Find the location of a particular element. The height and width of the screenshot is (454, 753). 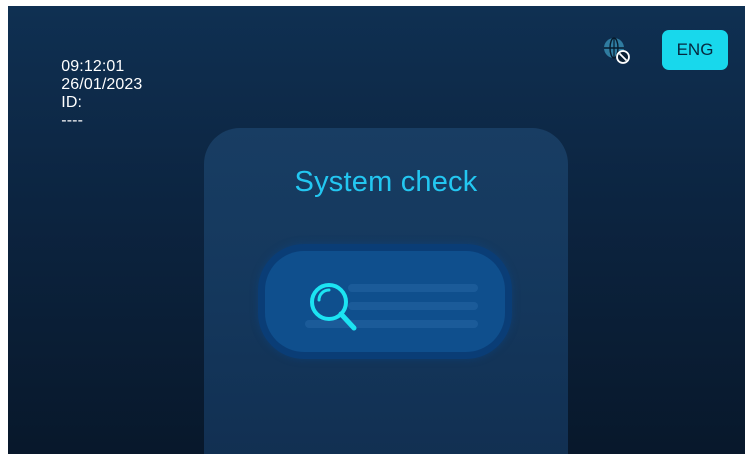

magnifier-icon is located at coordinates (333, 307).